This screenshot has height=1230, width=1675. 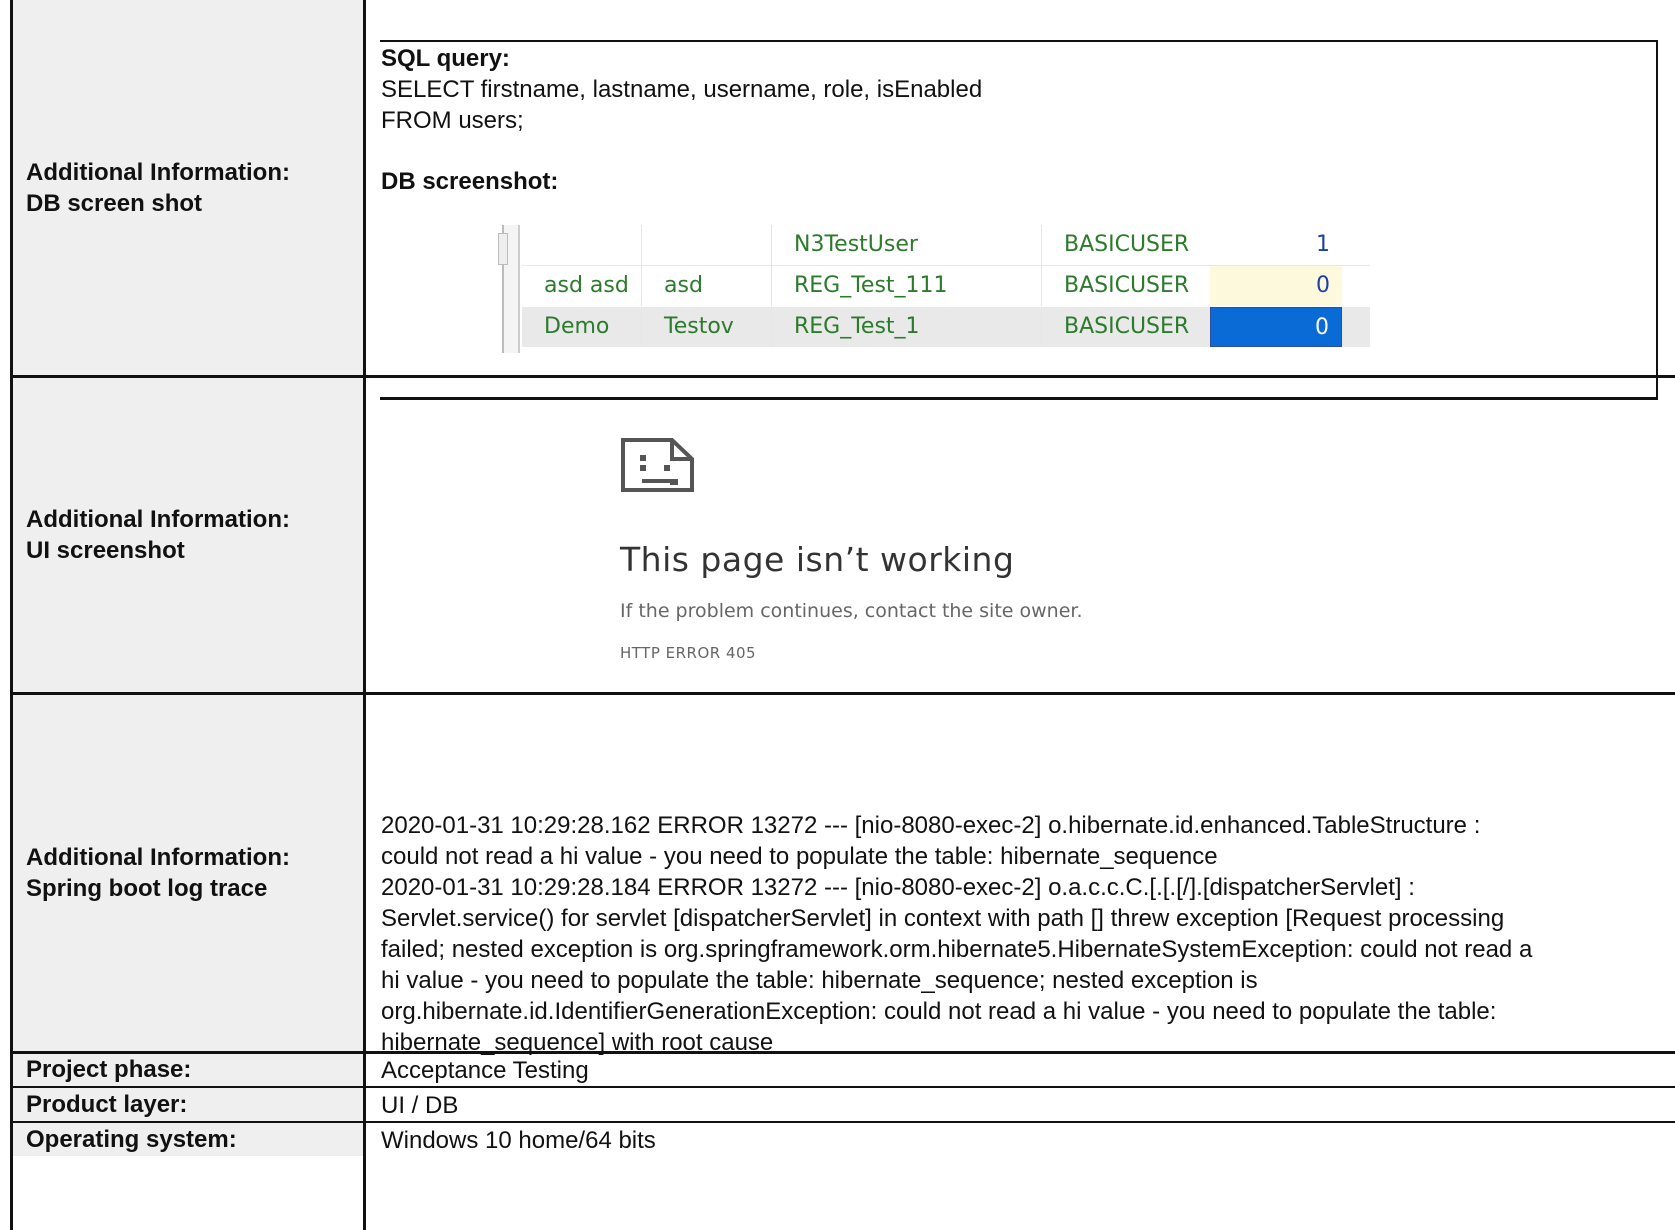 I want to click on log-label-line2: Spring boot log trace, so click(x=147, y=888).